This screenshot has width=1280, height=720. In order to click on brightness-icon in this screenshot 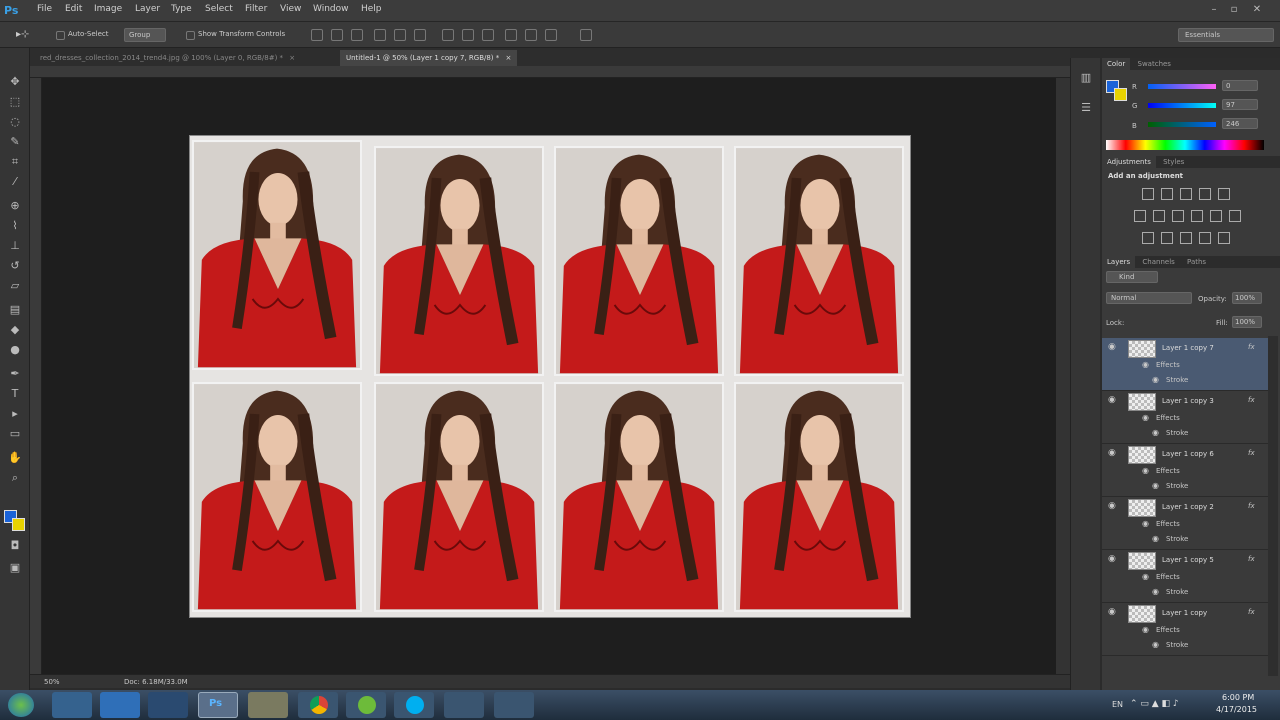, I will do `click(1148, 194)`.